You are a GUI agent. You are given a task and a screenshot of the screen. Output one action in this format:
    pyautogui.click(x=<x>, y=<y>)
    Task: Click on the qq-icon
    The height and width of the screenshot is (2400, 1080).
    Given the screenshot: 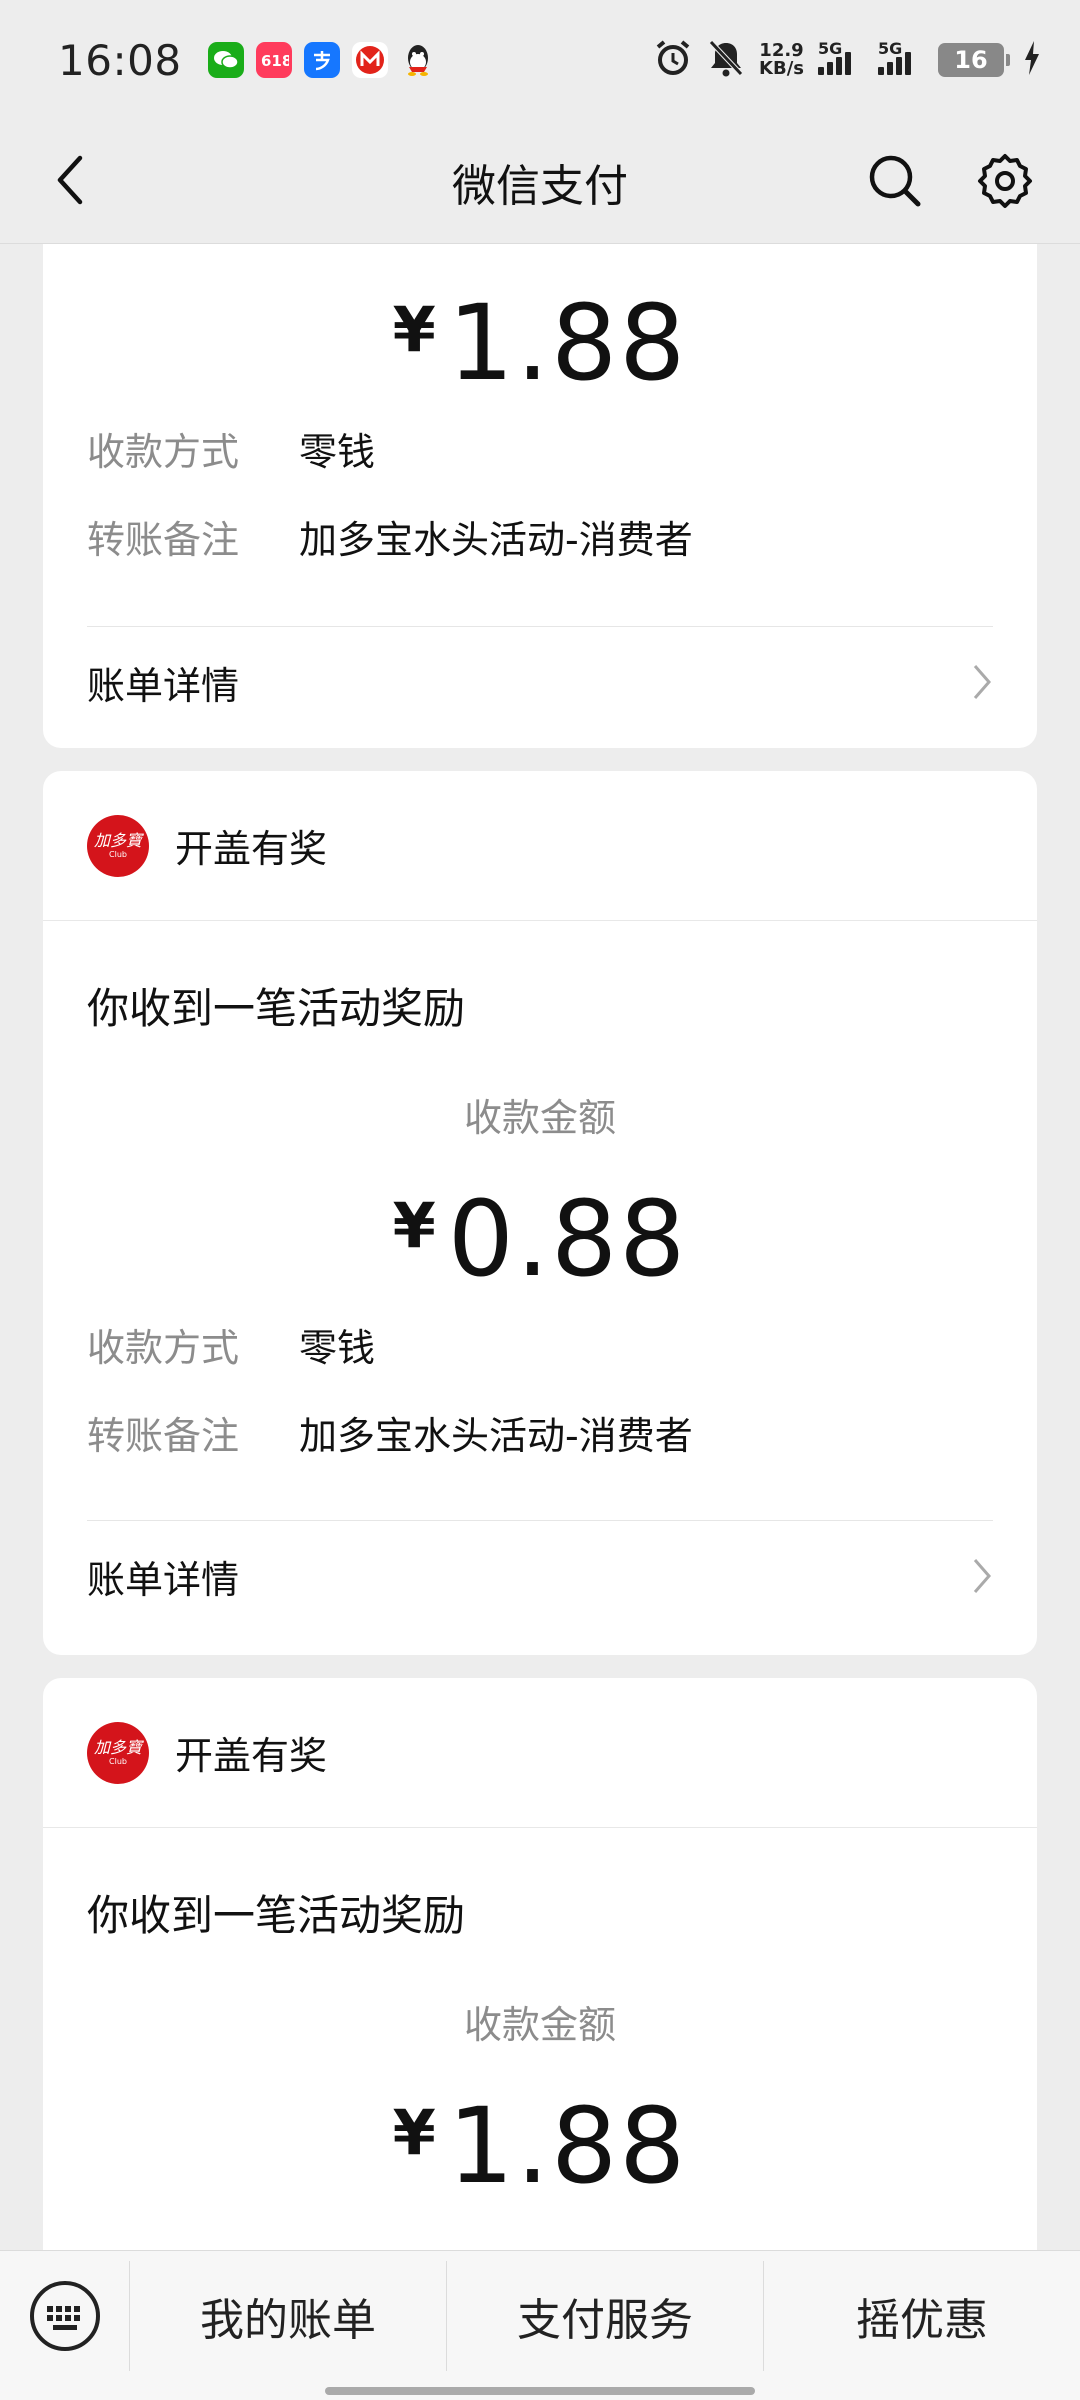 What is the action you would take?
    pyautogui.click(x=418, y=60)
    